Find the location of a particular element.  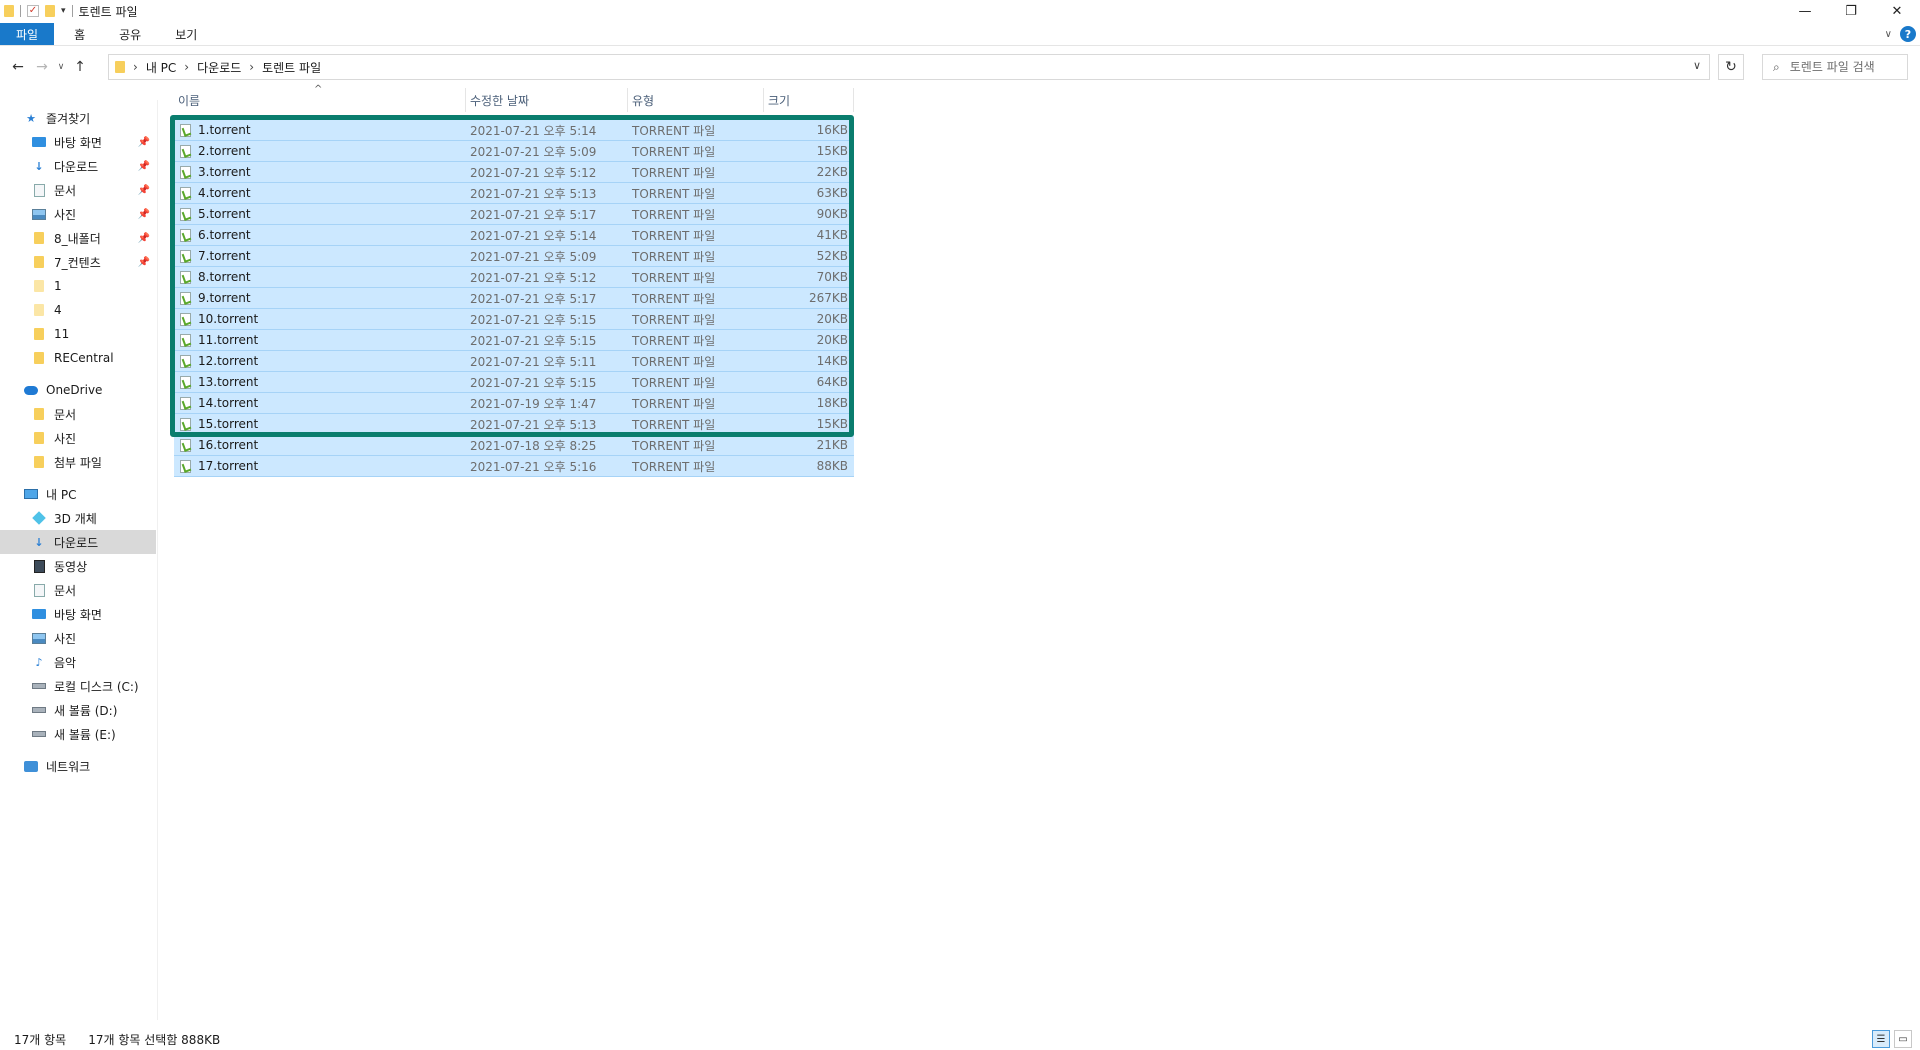

sidebar-item-onedrive-documents: 문서 is located at coordinates (78, 414).